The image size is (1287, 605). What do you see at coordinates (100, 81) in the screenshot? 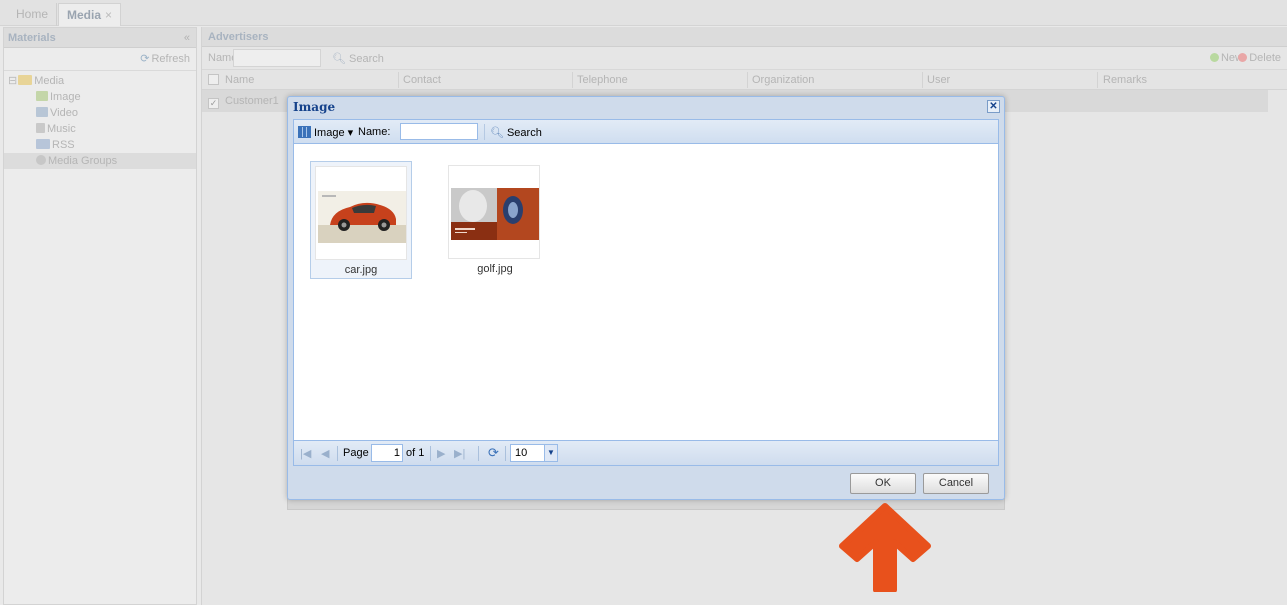
I see `tree-node-media: ⊟ Media` at bounding box center [100, 81].